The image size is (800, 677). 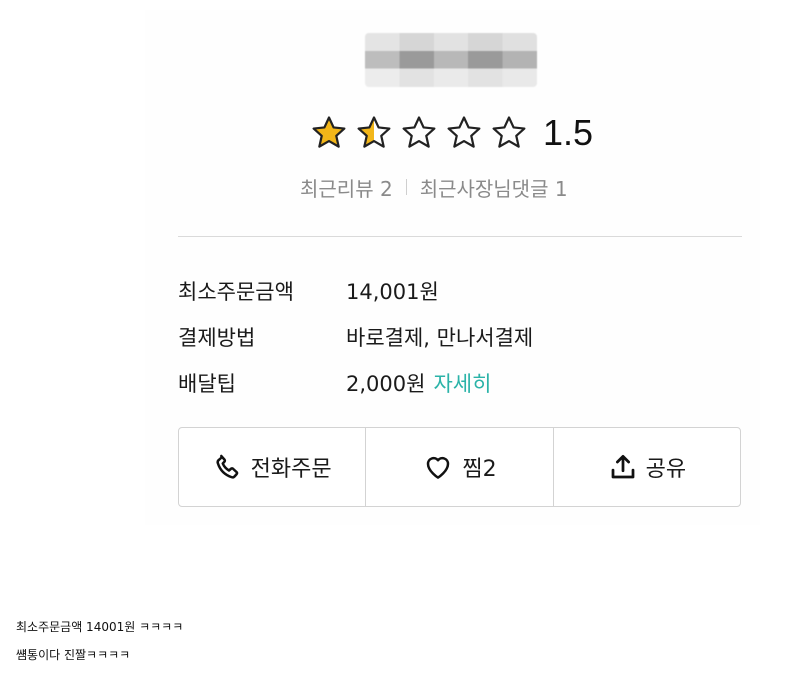 What do you see at coordinates (622, 467) in the screenshot?
I see `share-icon` at bounding box center [622, 467].